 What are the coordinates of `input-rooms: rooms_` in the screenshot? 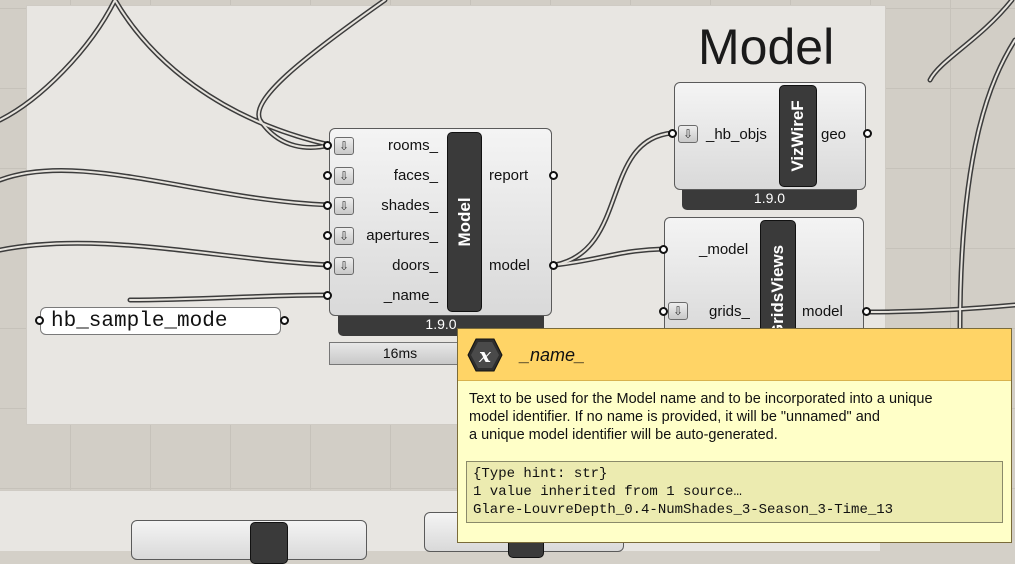 It's located at (413, 145).